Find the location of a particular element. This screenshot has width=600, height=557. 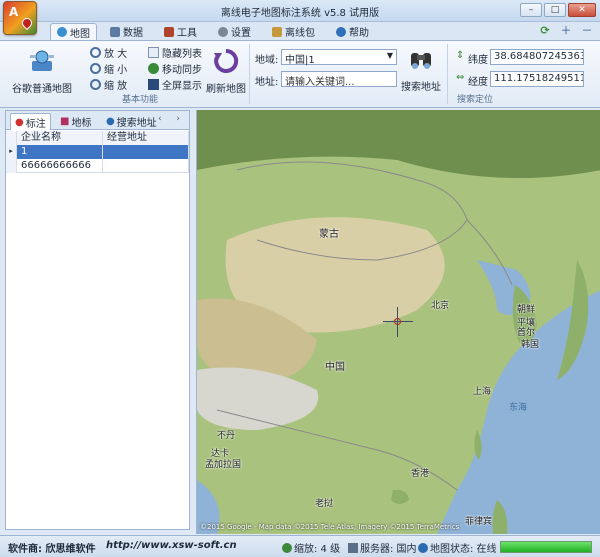

zoom-out-button: 缩 小 is located at coordinates (108, 68).